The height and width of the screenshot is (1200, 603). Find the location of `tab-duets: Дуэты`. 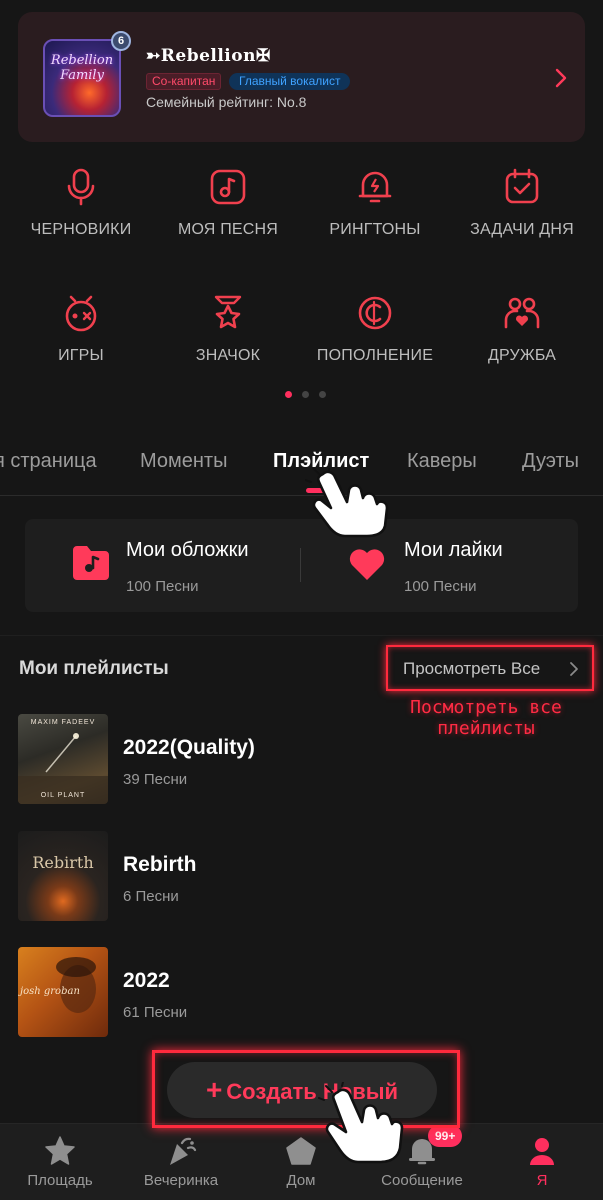

tab-duets: Дуэты is located at coordinates (550, 461).